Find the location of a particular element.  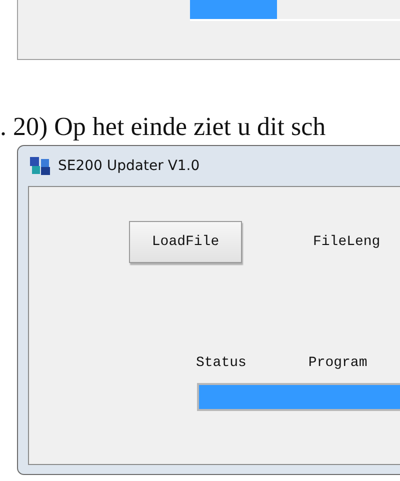

window-title: SE200 Updater V1.0 is located at coordinates (129, 166).